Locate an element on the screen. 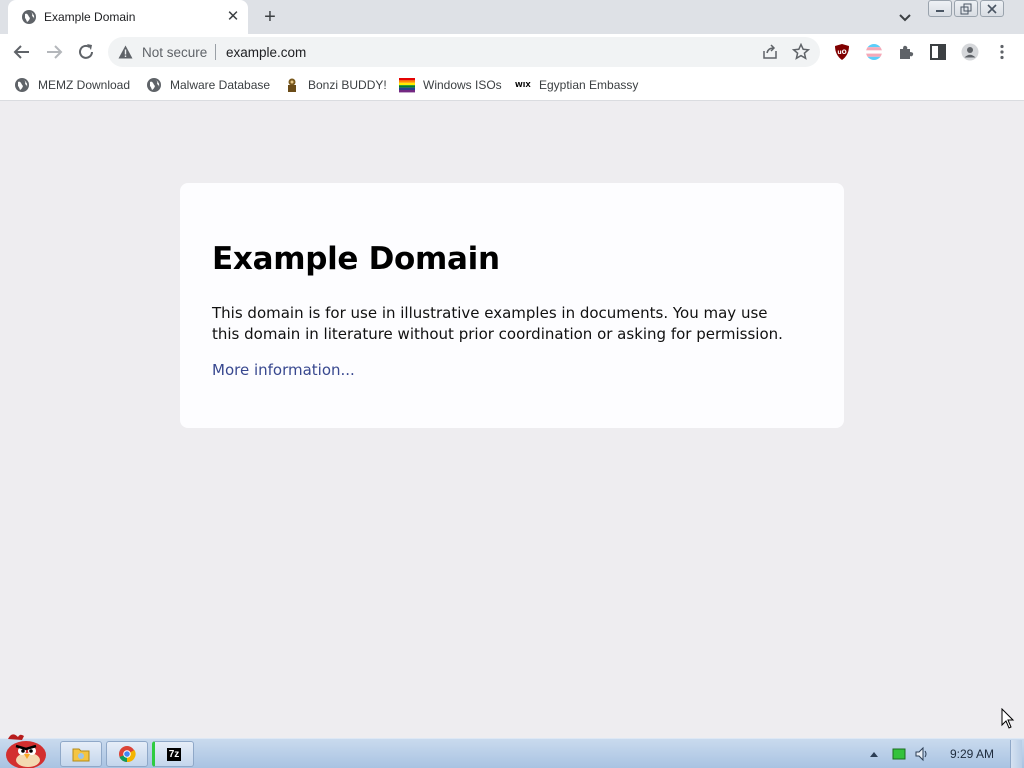 Image resolution: width=1024 pixels, height=768 pixels. address-bar: Not secure example.com is located at coordinates (464, 52).